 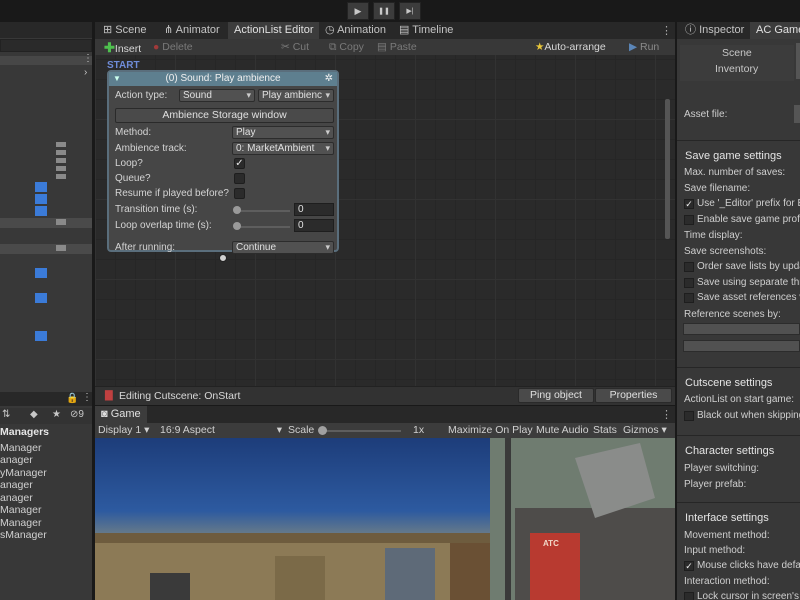 I want to click on stats-toggle: Stats, so click(x=605, y=430).